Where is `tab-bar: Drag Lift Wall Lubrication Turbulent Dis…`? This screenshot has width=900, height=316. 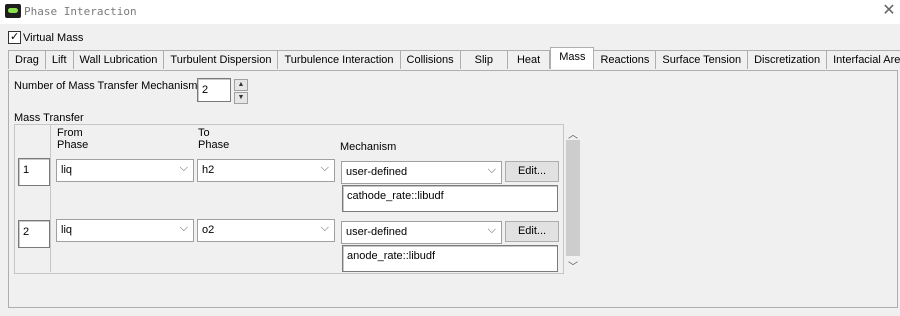 tab-bar: Drag Lift Wall Lubrication Turbulent Dis… is located at coordinates (454, 58).